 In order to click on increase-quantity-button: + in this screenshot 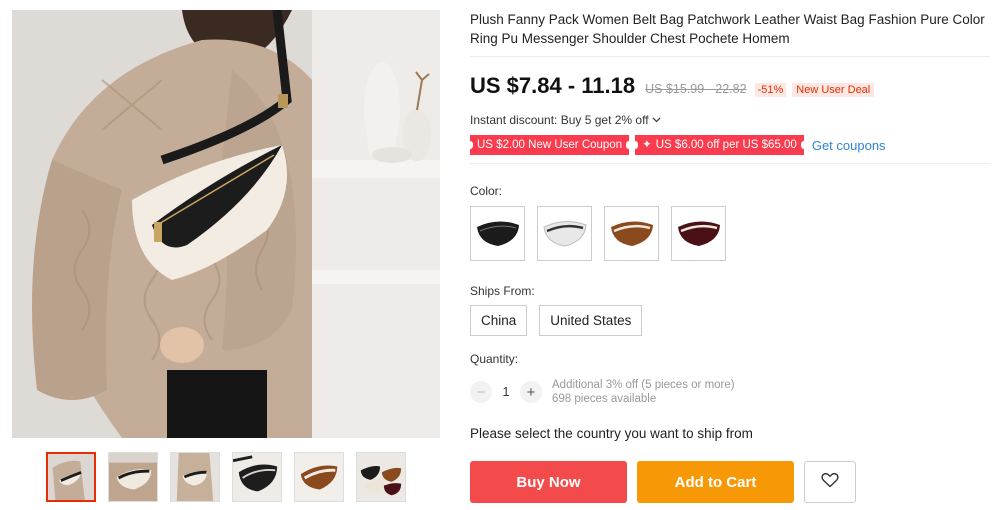, I will do `click(531, 392)`.